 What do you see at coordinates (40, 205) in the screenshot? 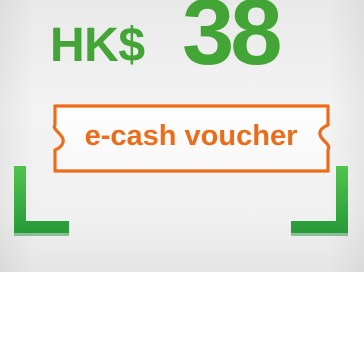
I see `left-corner-bracket-icon` at bounding box center [40, 205].